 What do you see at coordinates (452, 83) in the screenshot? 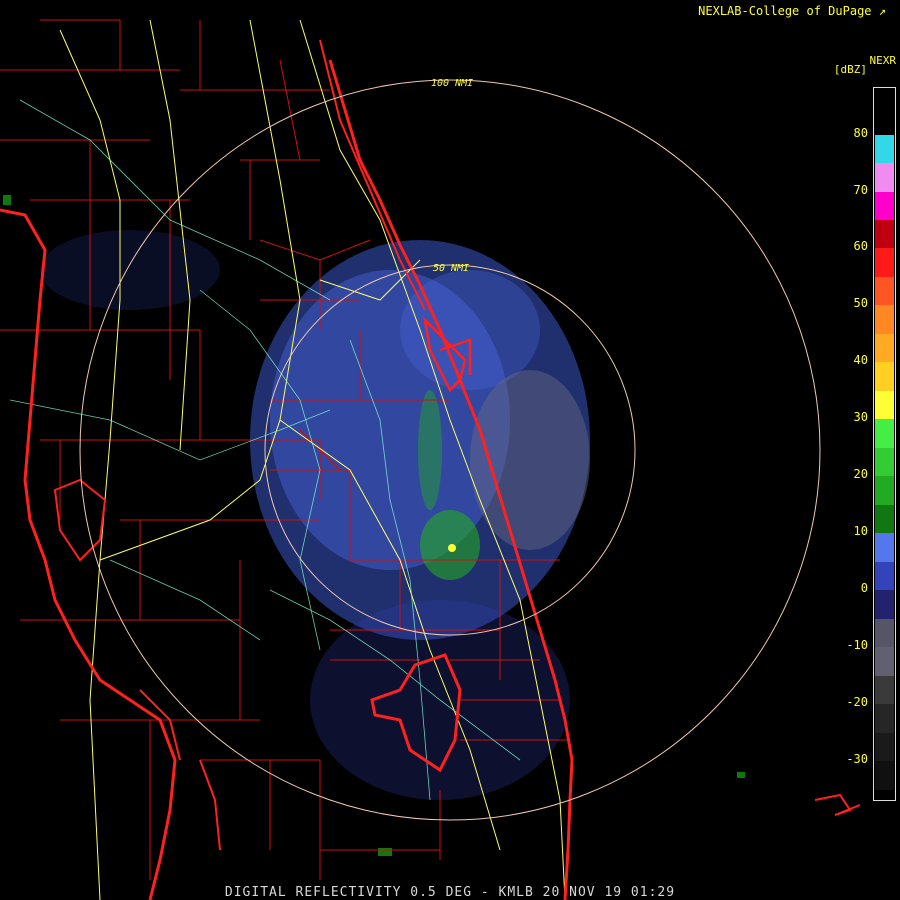
I see `ring-label-100: 100 NMI` at bounding box center [452, 83].